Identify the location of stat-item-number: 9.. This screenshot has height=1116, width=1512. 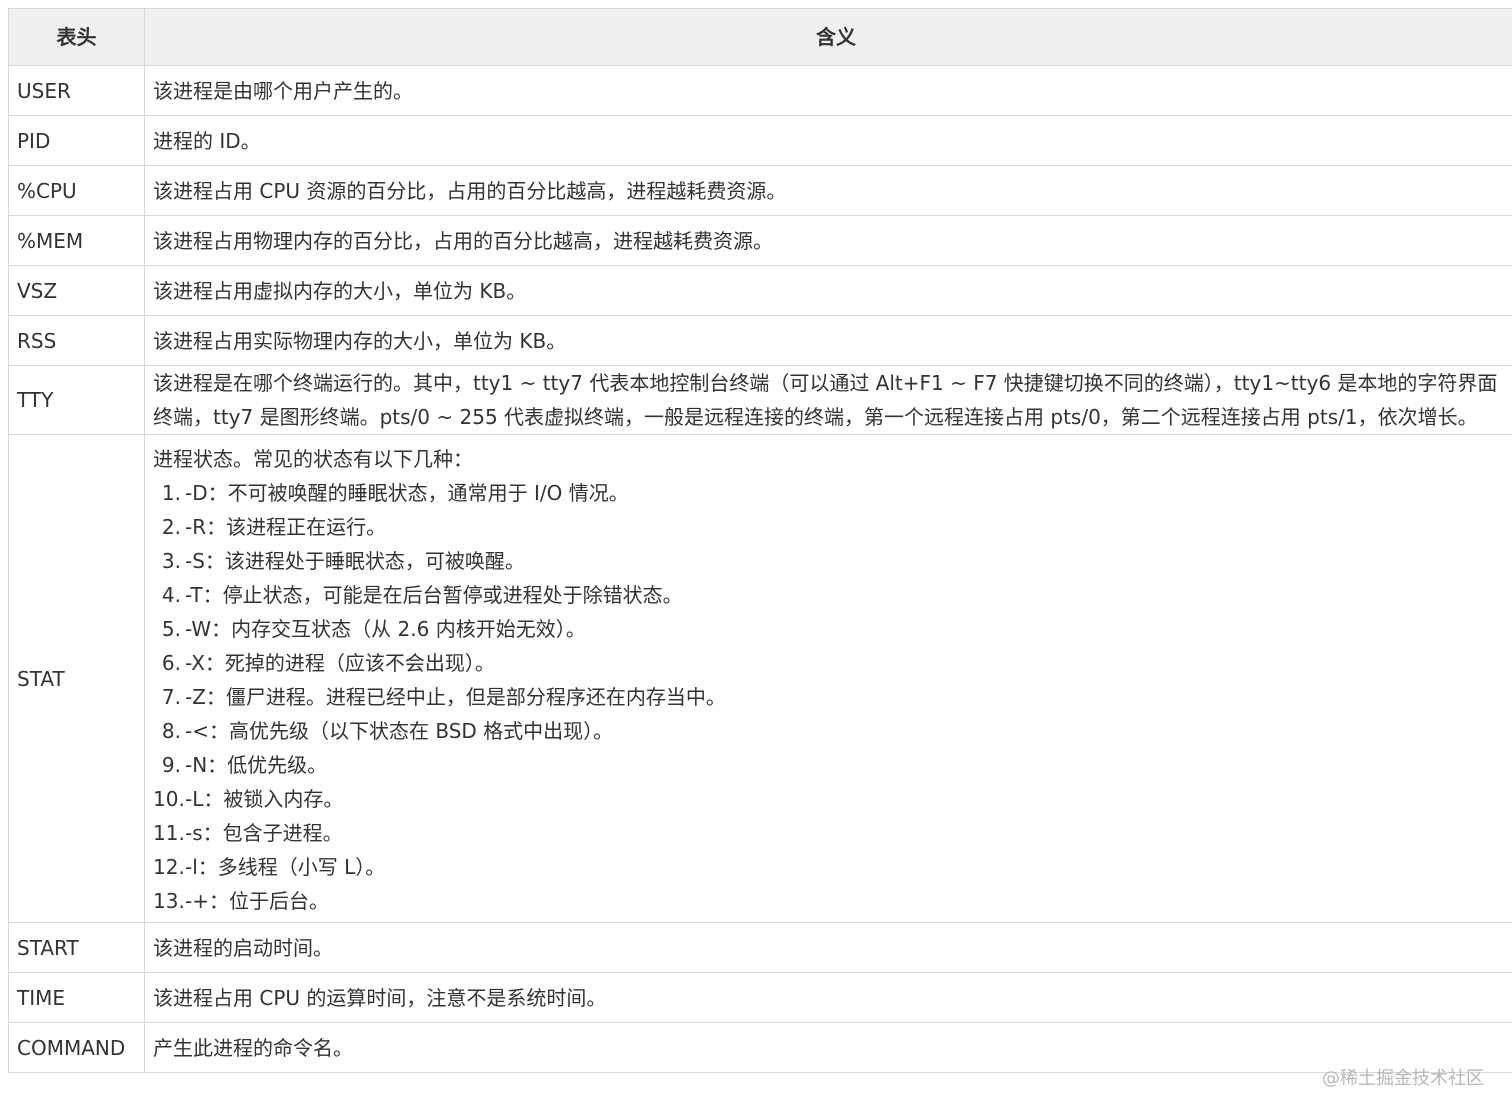
(171, 765).